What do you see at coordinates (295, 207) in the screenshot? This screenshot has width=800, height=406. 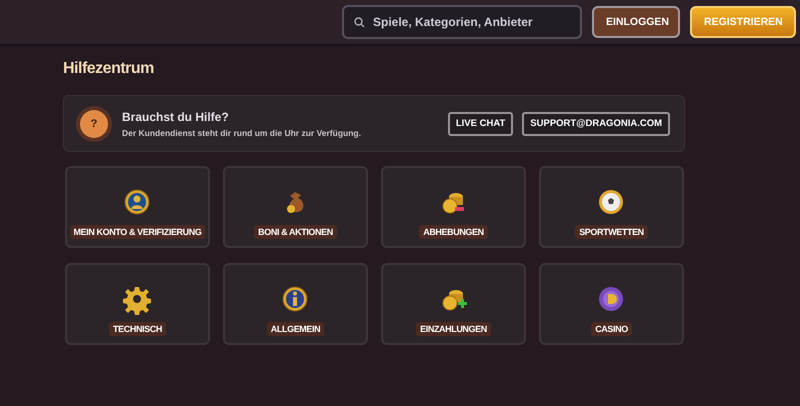 I see `category-card: BONI & AKTIONEN` at bounding box center [295, 207].